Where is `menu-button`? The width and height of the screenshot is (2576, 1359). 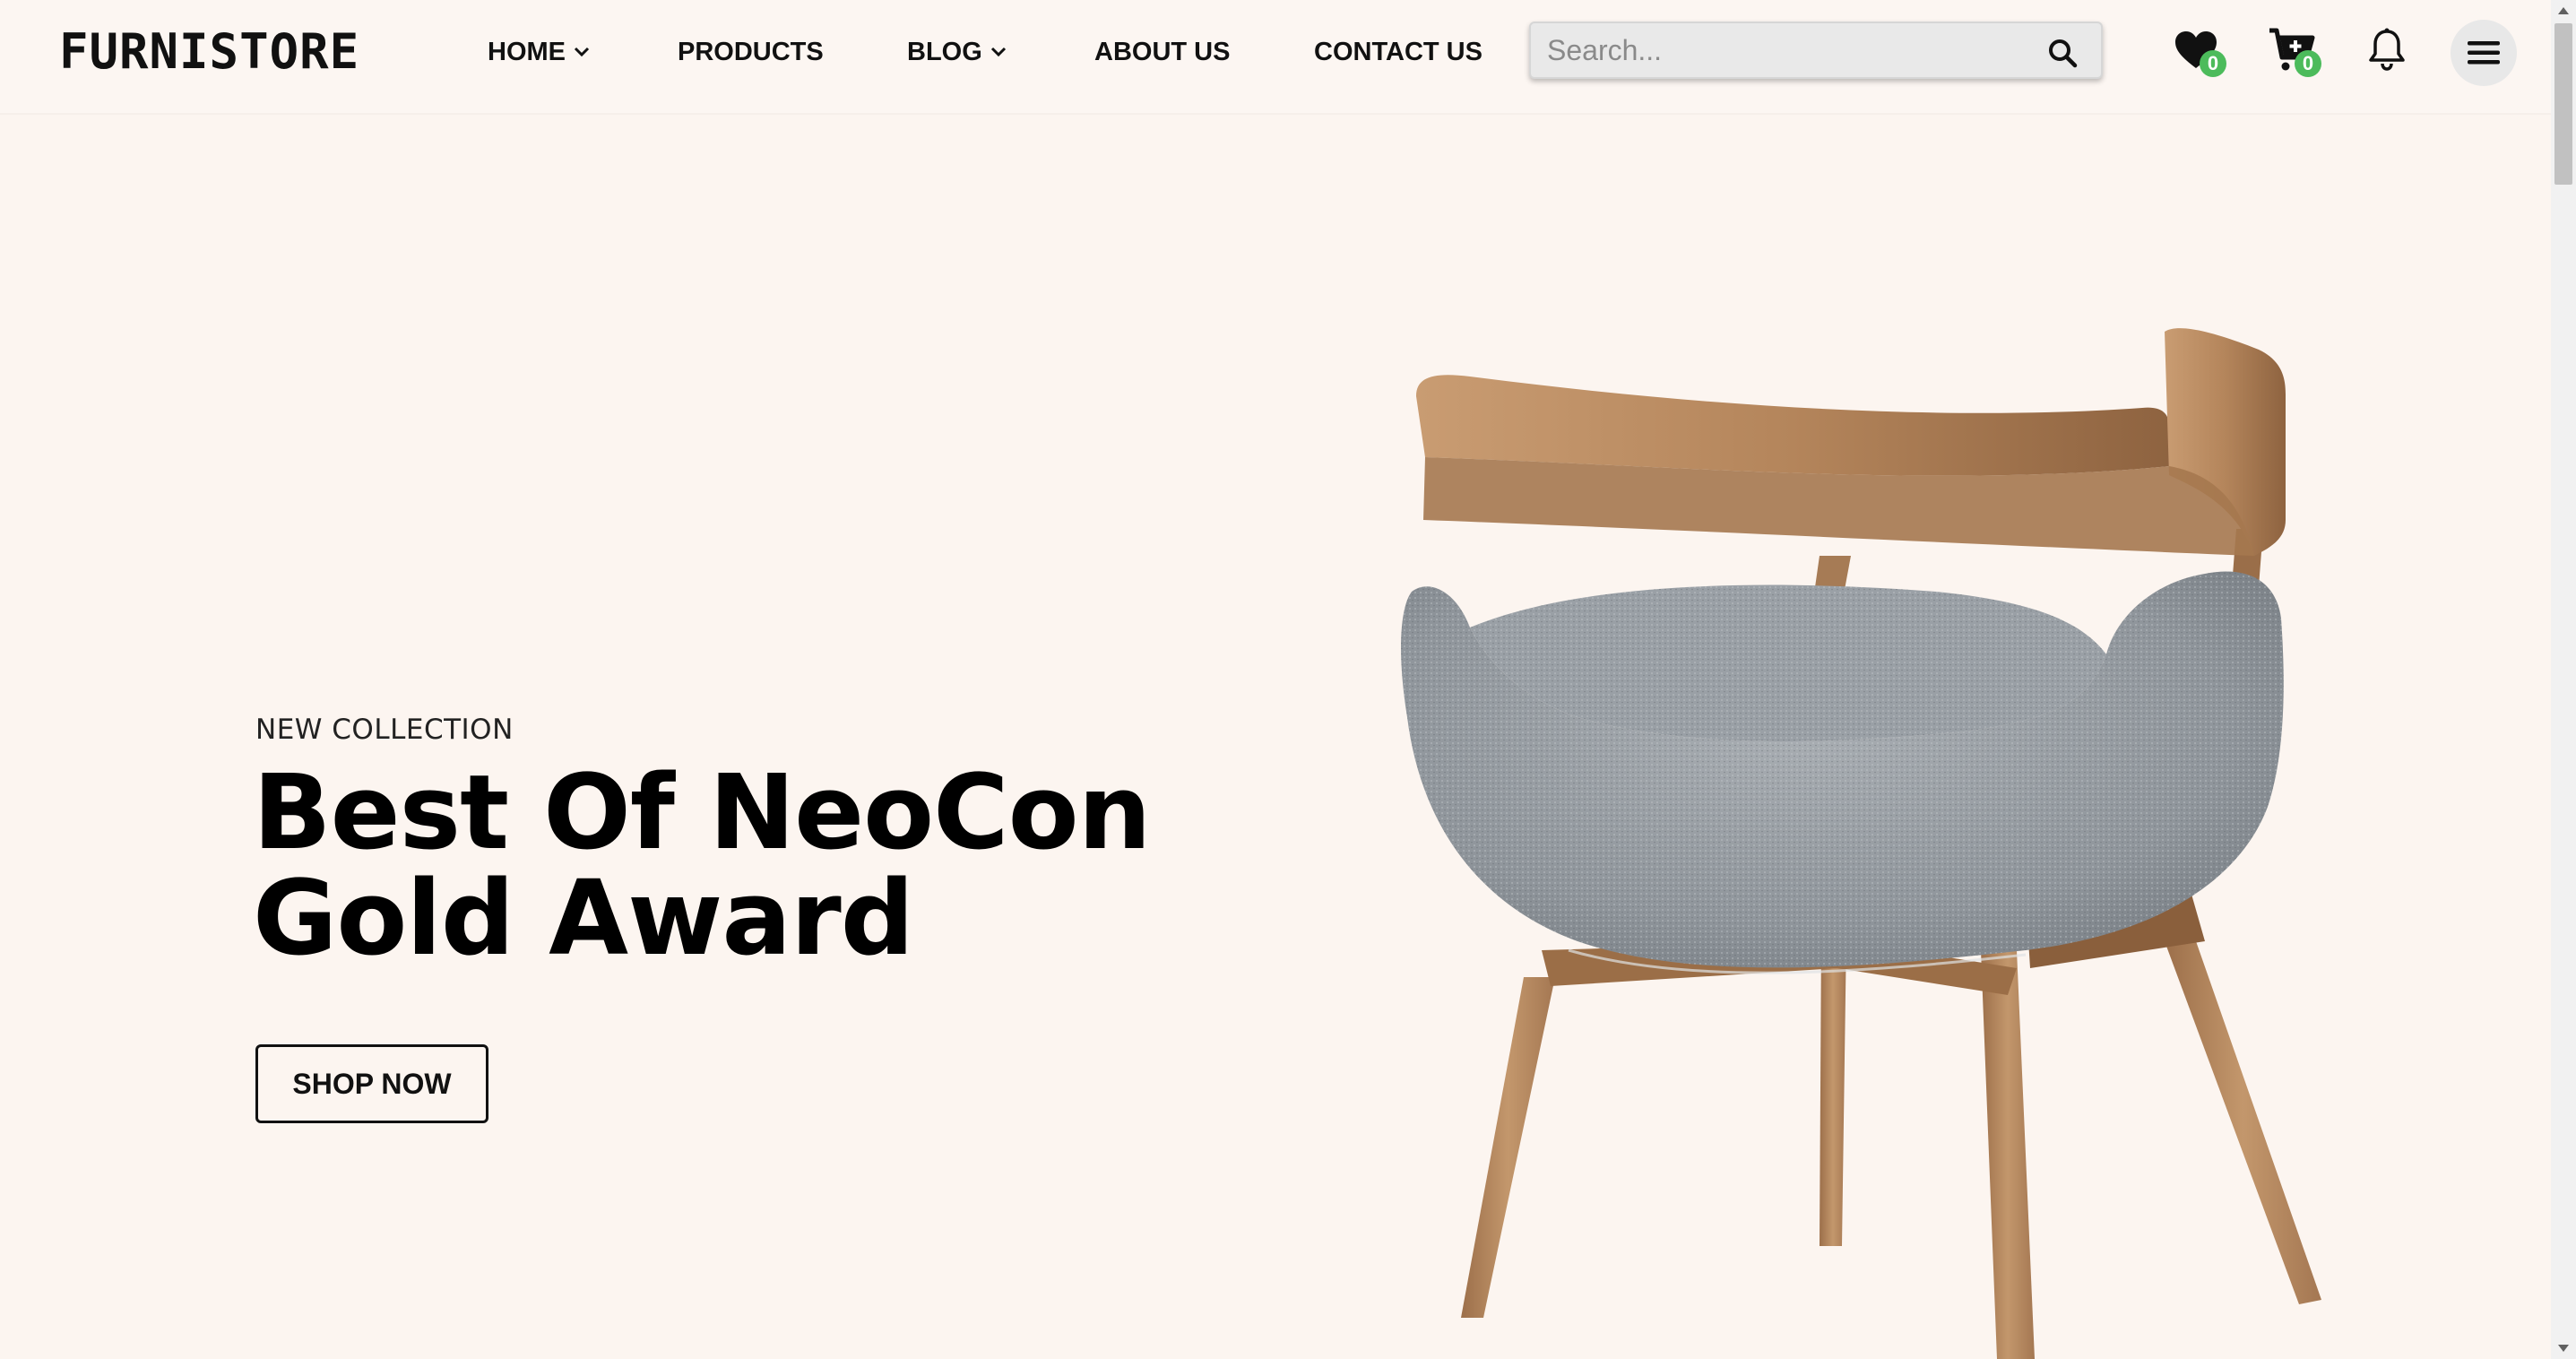
menu-button is located at coordinates (2484, 53).